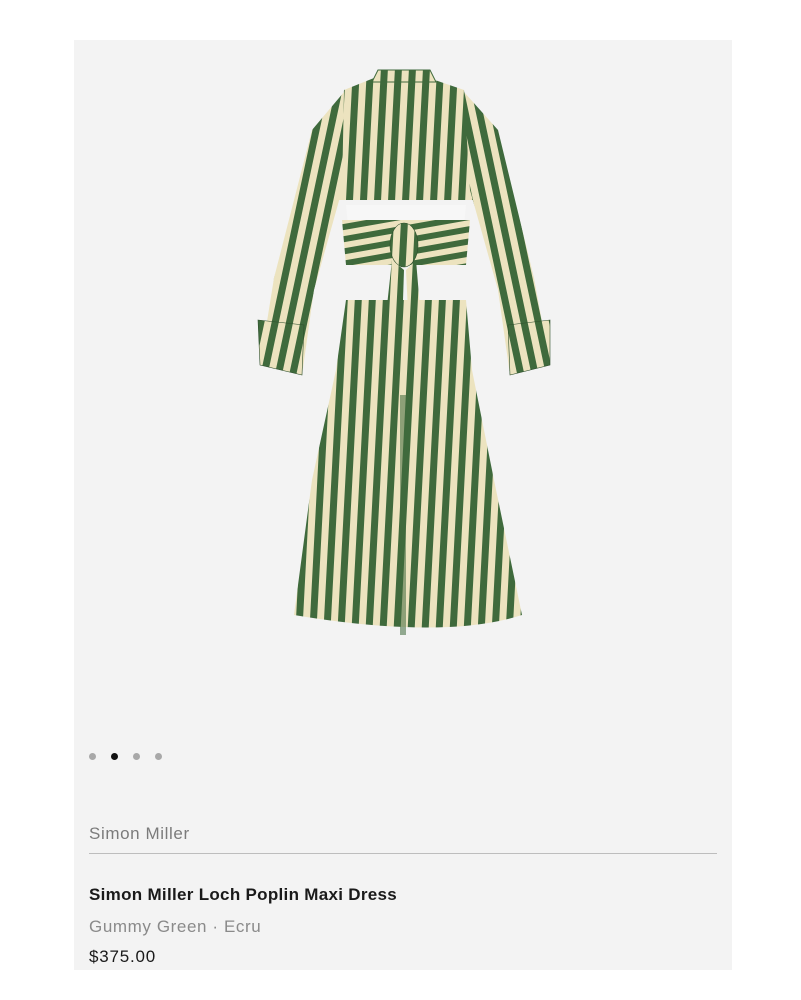  I want to click on carousel-pagination, so click(125, 756).